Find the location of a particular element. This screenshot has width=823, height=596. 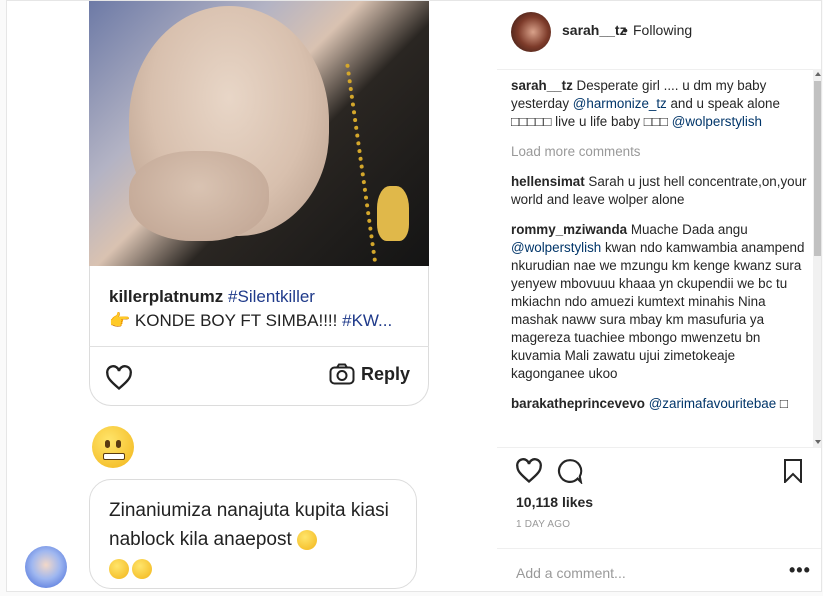

caption-hashtag: #Silentkiller is located at coordinates (271, 296).